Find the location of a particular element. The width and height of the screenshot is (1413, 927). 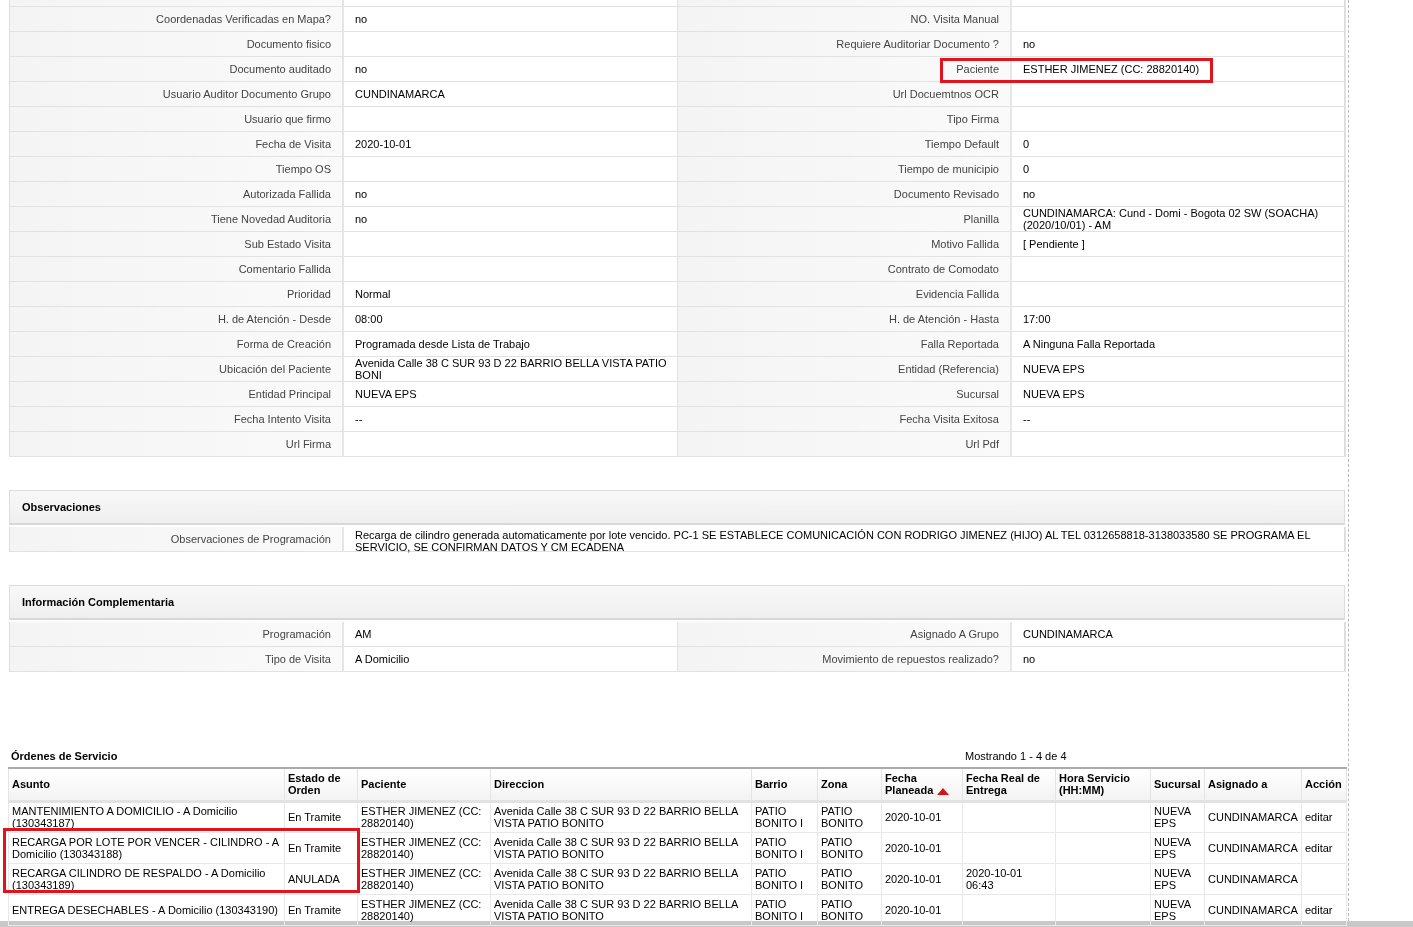

field-label: Tiene Novedad Auditoria is located at coordinates (177, 219).